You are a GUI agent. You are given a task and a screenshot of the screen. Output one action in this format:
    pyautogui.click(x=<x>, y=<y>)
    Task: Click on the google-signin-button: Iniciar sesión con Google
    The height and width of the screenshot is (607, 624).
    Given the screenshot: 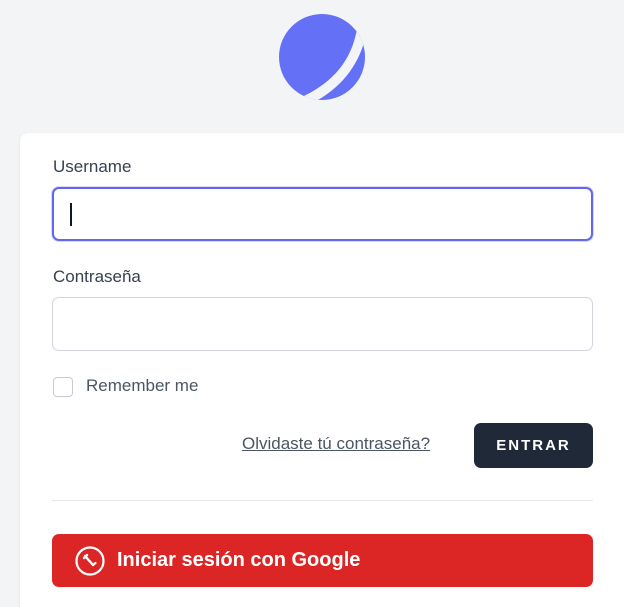 What is the action you would take?
    pyautogui.click(x=322, y=560)
    